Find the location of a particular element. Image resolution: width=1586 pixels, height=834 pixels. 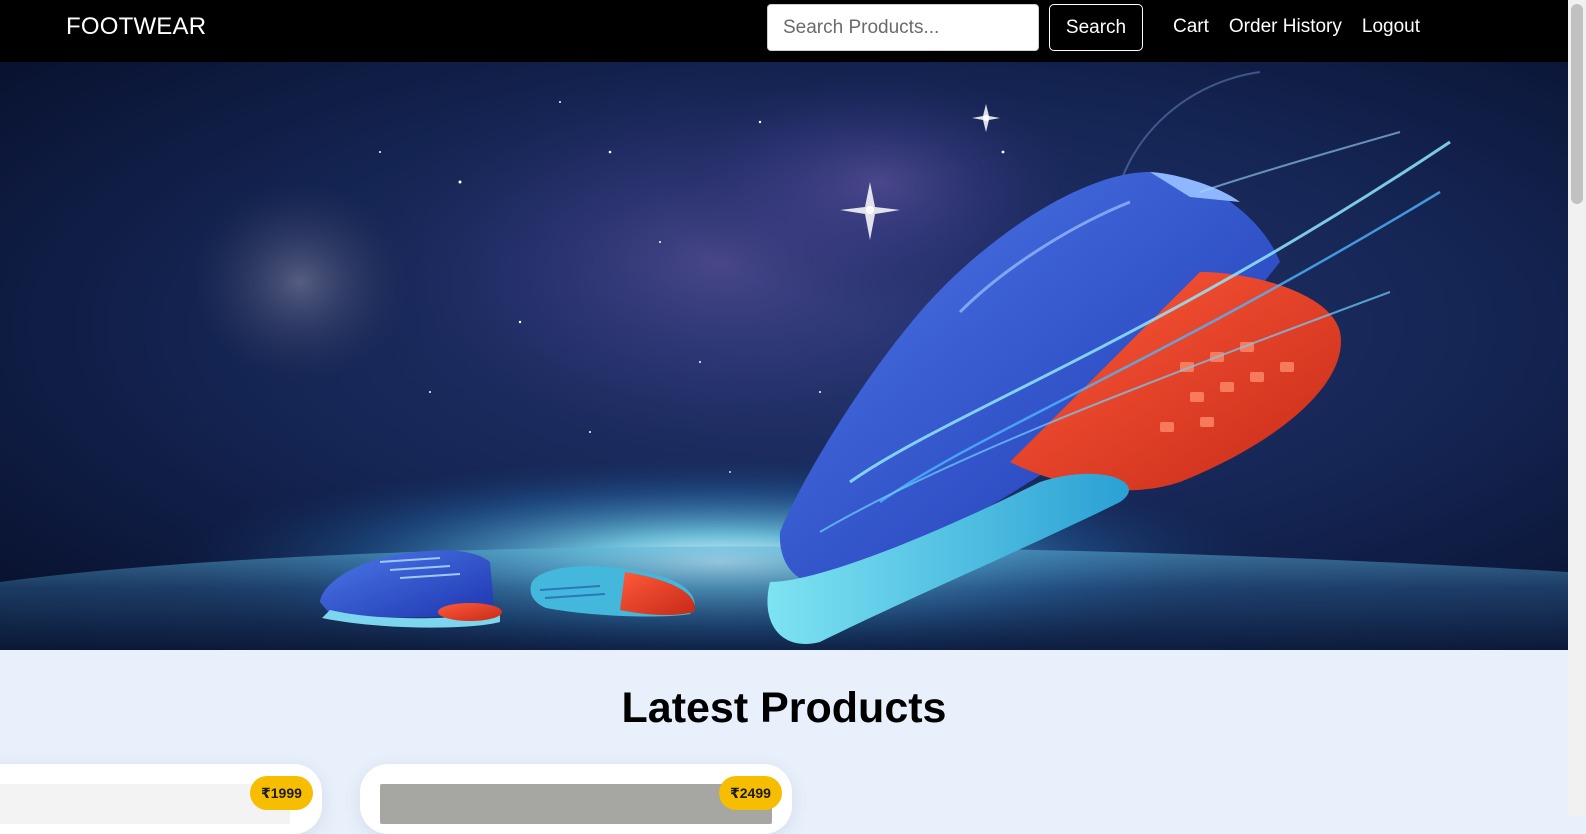

nav-link-order-history: Order History is located at coordinates (1285, 27).